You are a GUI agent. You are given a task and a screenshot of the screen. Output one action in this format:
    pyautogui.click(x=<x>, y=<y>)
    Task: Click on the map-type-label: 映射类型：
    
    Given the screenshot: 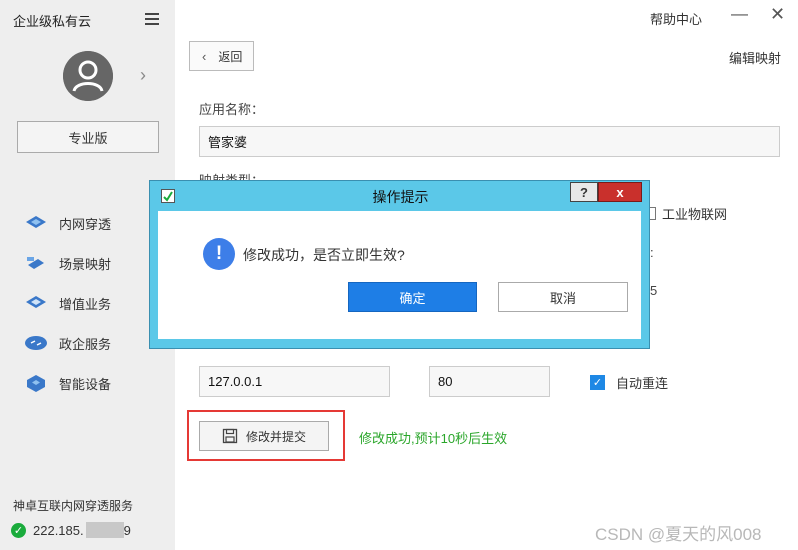 What is the action you would take?
    pyautogui.click(x=231, y=175)
    